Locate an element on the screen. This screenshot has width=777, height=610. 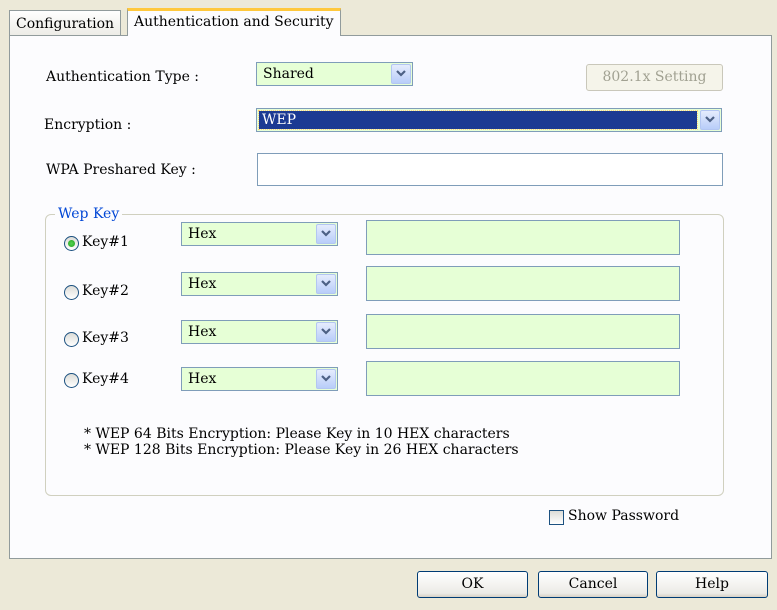
wep-key-legend: Wep Key is located at coordinates (89, 214).